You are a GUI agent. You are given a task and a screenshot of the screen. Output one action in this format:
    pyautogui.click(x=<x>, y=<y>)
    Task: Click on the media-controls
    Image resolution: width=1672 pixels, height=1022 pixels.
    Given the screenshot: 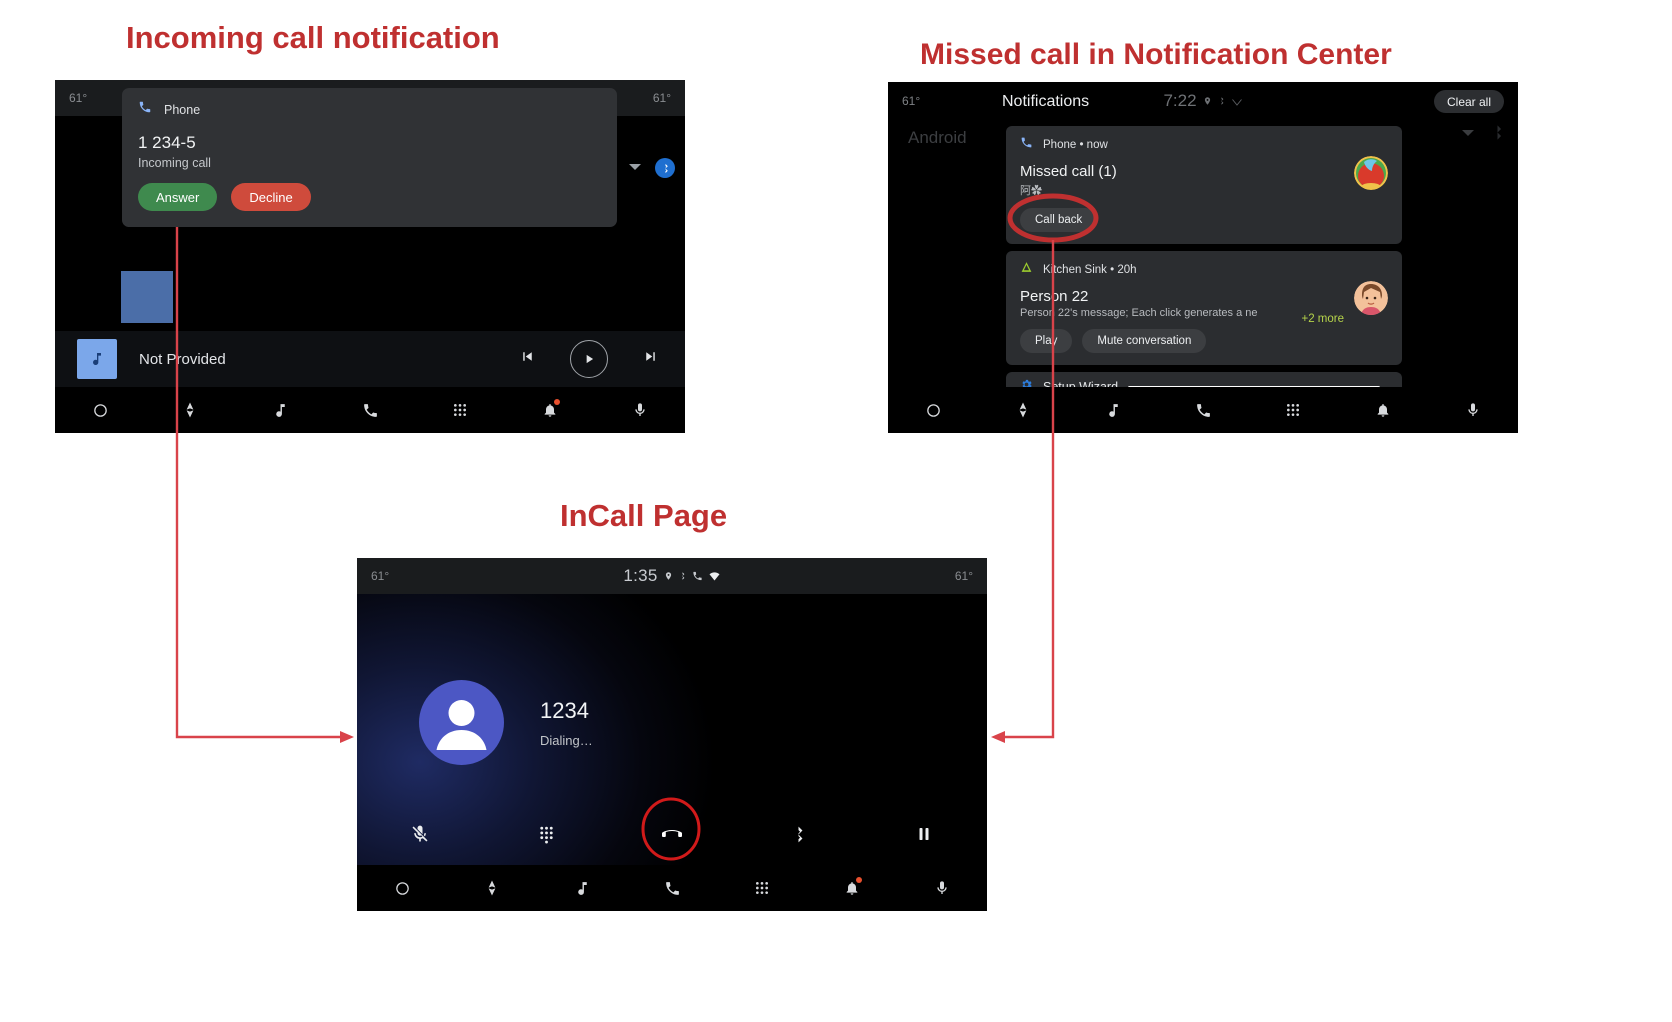 What is the action you would take?
    pyautogui.click(x=591, y=359)
    